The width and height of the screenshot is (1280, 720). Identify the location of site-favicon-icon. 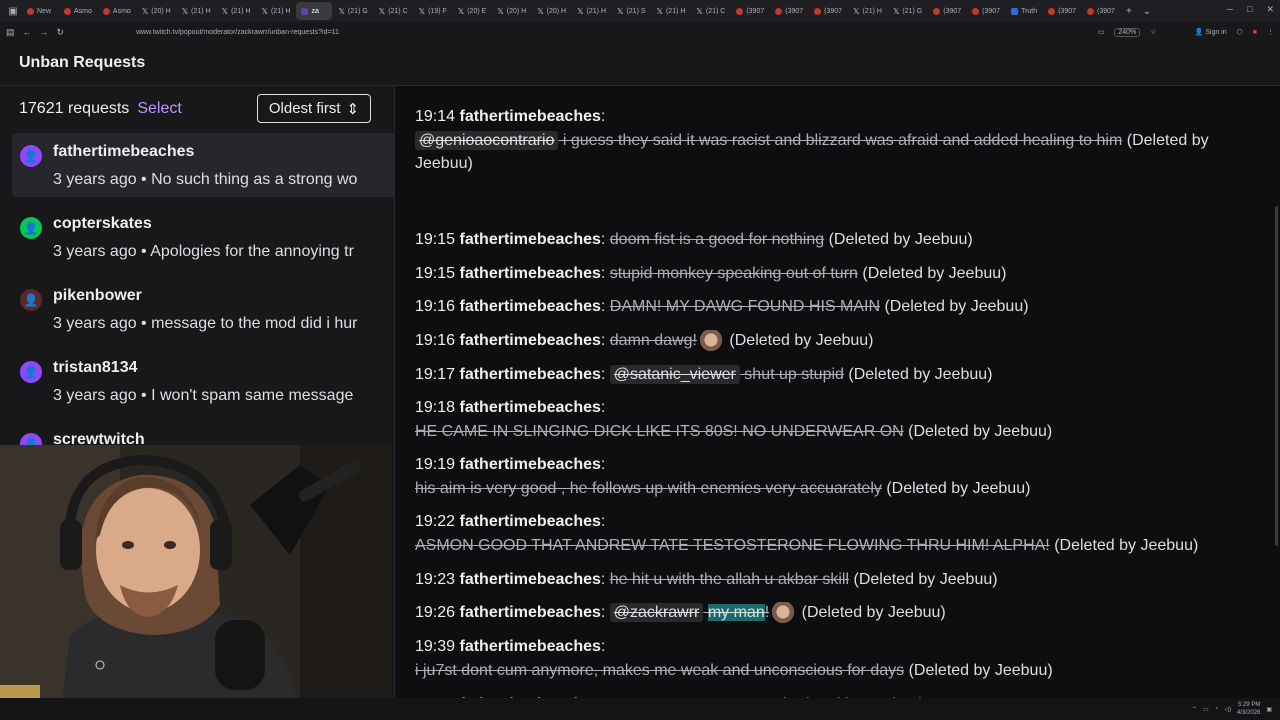
(937, 11).